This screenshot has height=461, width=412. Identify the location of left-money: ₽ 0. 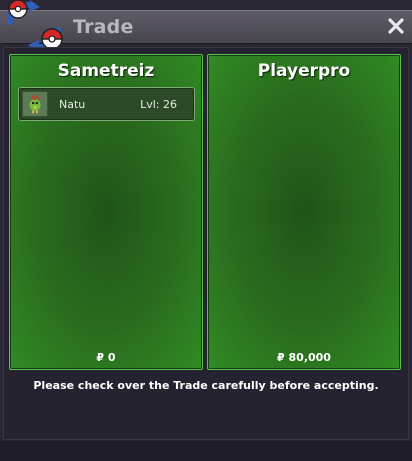
(106, 357).